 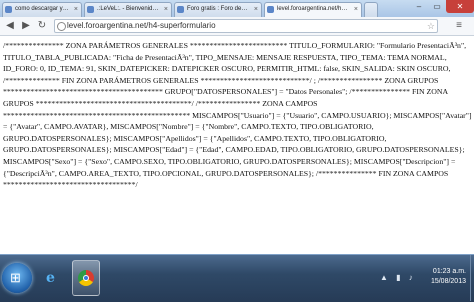 I want to click on system-tray: ▲ ▮ ♪ 01:23 a.m. 15/08/2013, so click(x=425, y=279).